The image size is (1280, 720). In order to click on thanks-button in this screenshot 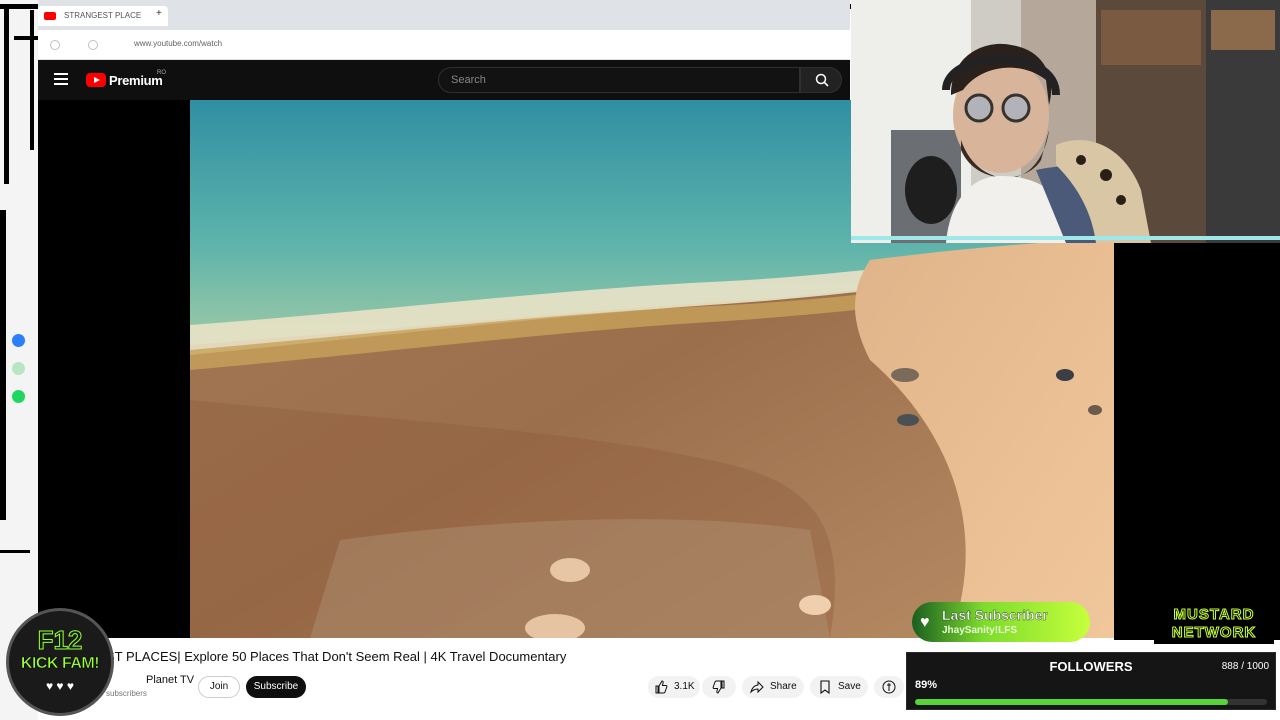, I will do `click(889, 687)`.